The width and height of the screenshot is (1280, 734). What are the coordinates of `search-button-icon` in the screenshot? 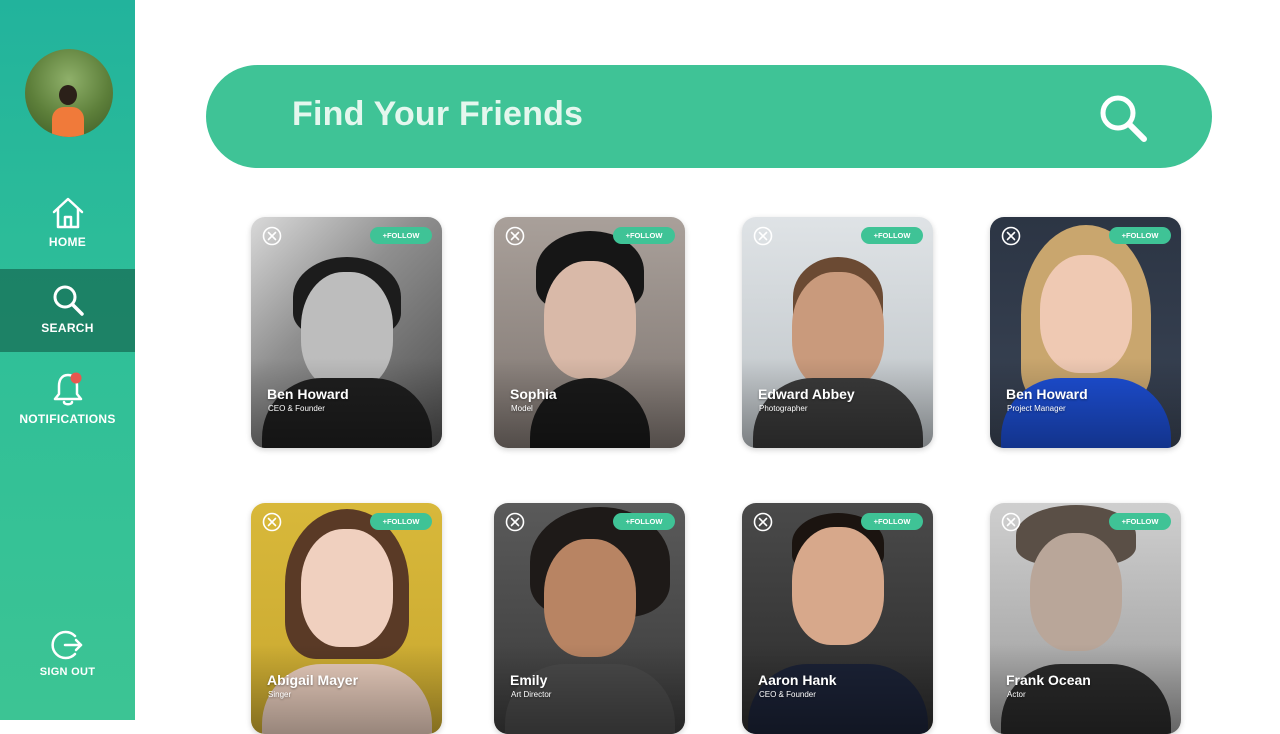 It's located at (1123, 118).